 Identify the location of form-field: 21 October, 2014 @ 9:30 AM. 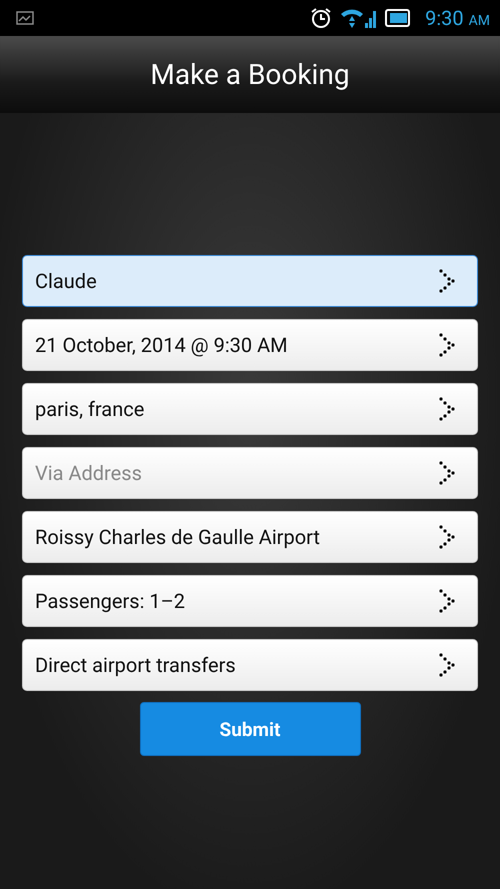
(250, 345).